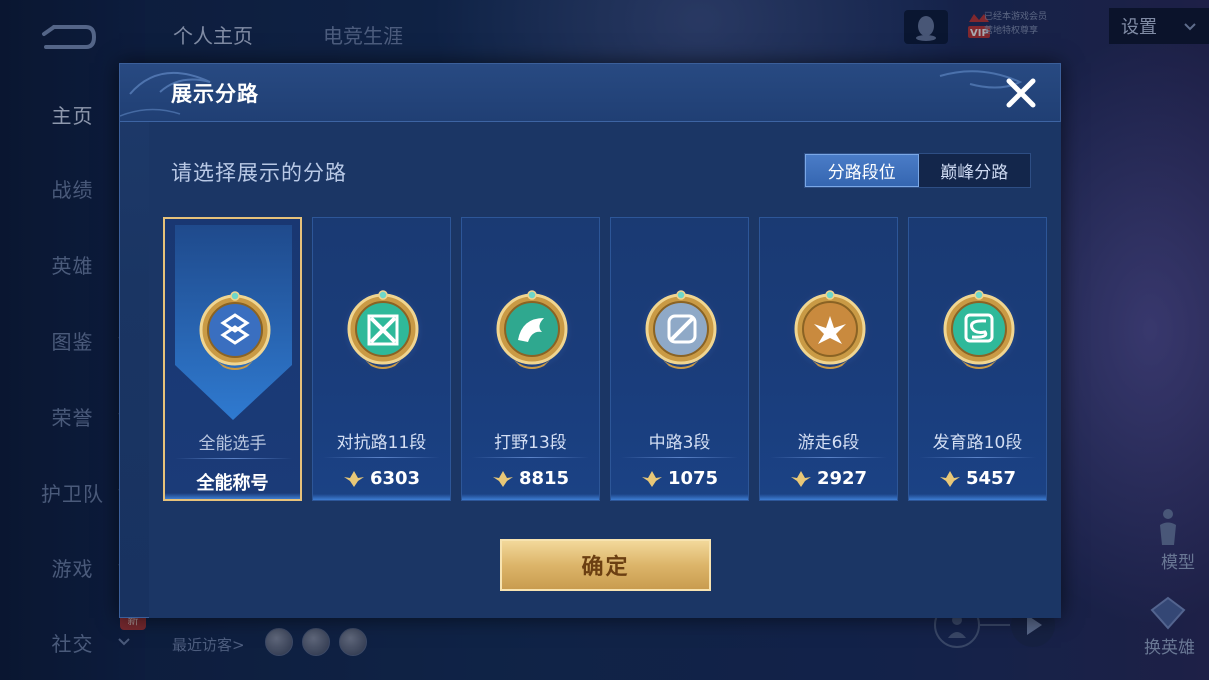 This screenshot has width=1209, height=680. Describe the element at coordinates (532, 329) in the screenshot. I see `jungle-emblem-icon` at that location.